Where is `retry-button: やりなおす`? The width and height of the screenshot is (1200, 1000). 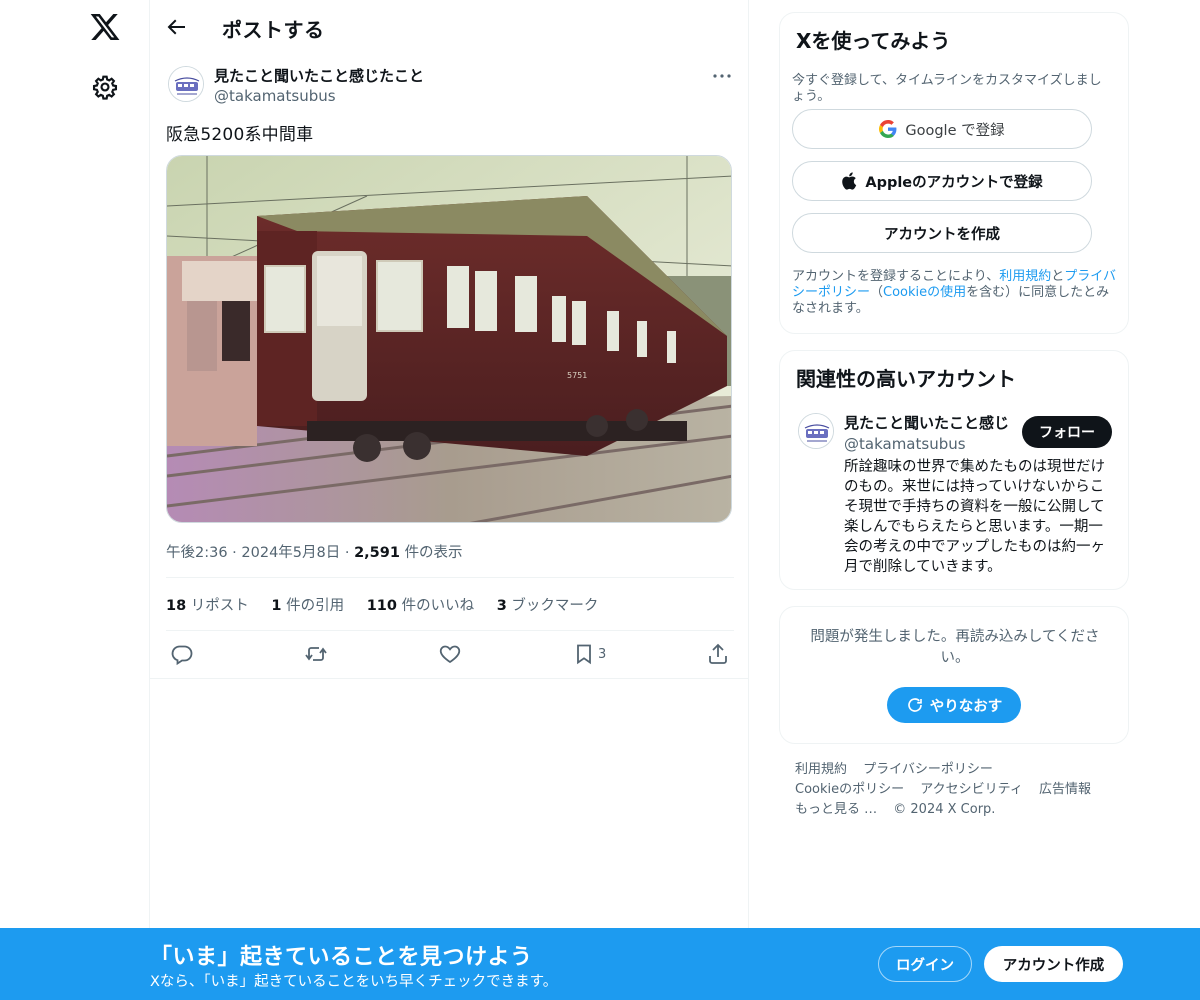
retry-button: やりなおす is located at coordinates (954, 705).